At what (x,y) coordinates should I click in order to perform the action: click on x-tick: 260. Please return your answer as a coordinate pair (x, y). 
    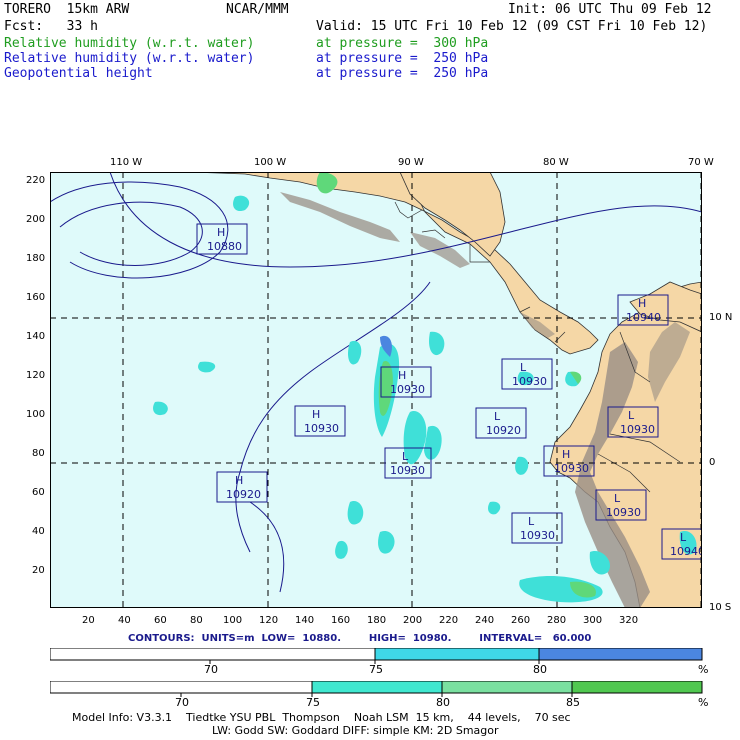
    Looking at the image, I should click on (521, 620).